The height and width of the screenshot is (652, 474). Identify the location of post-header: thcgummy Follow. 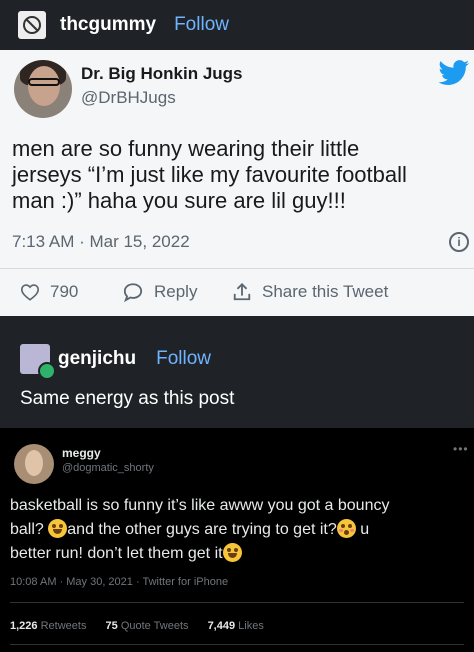
(237, 25).